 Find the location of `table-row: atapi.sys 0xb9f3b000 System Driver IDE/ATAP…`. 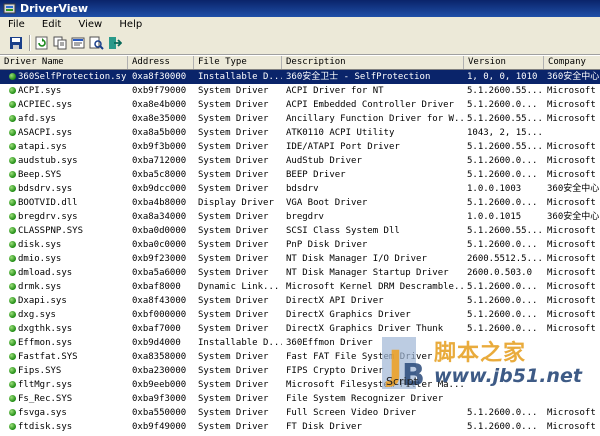

table-row: atapi.sys 0xb9f3b000 System Driver IDE/ATAP… is located at coordinates (300, 147).